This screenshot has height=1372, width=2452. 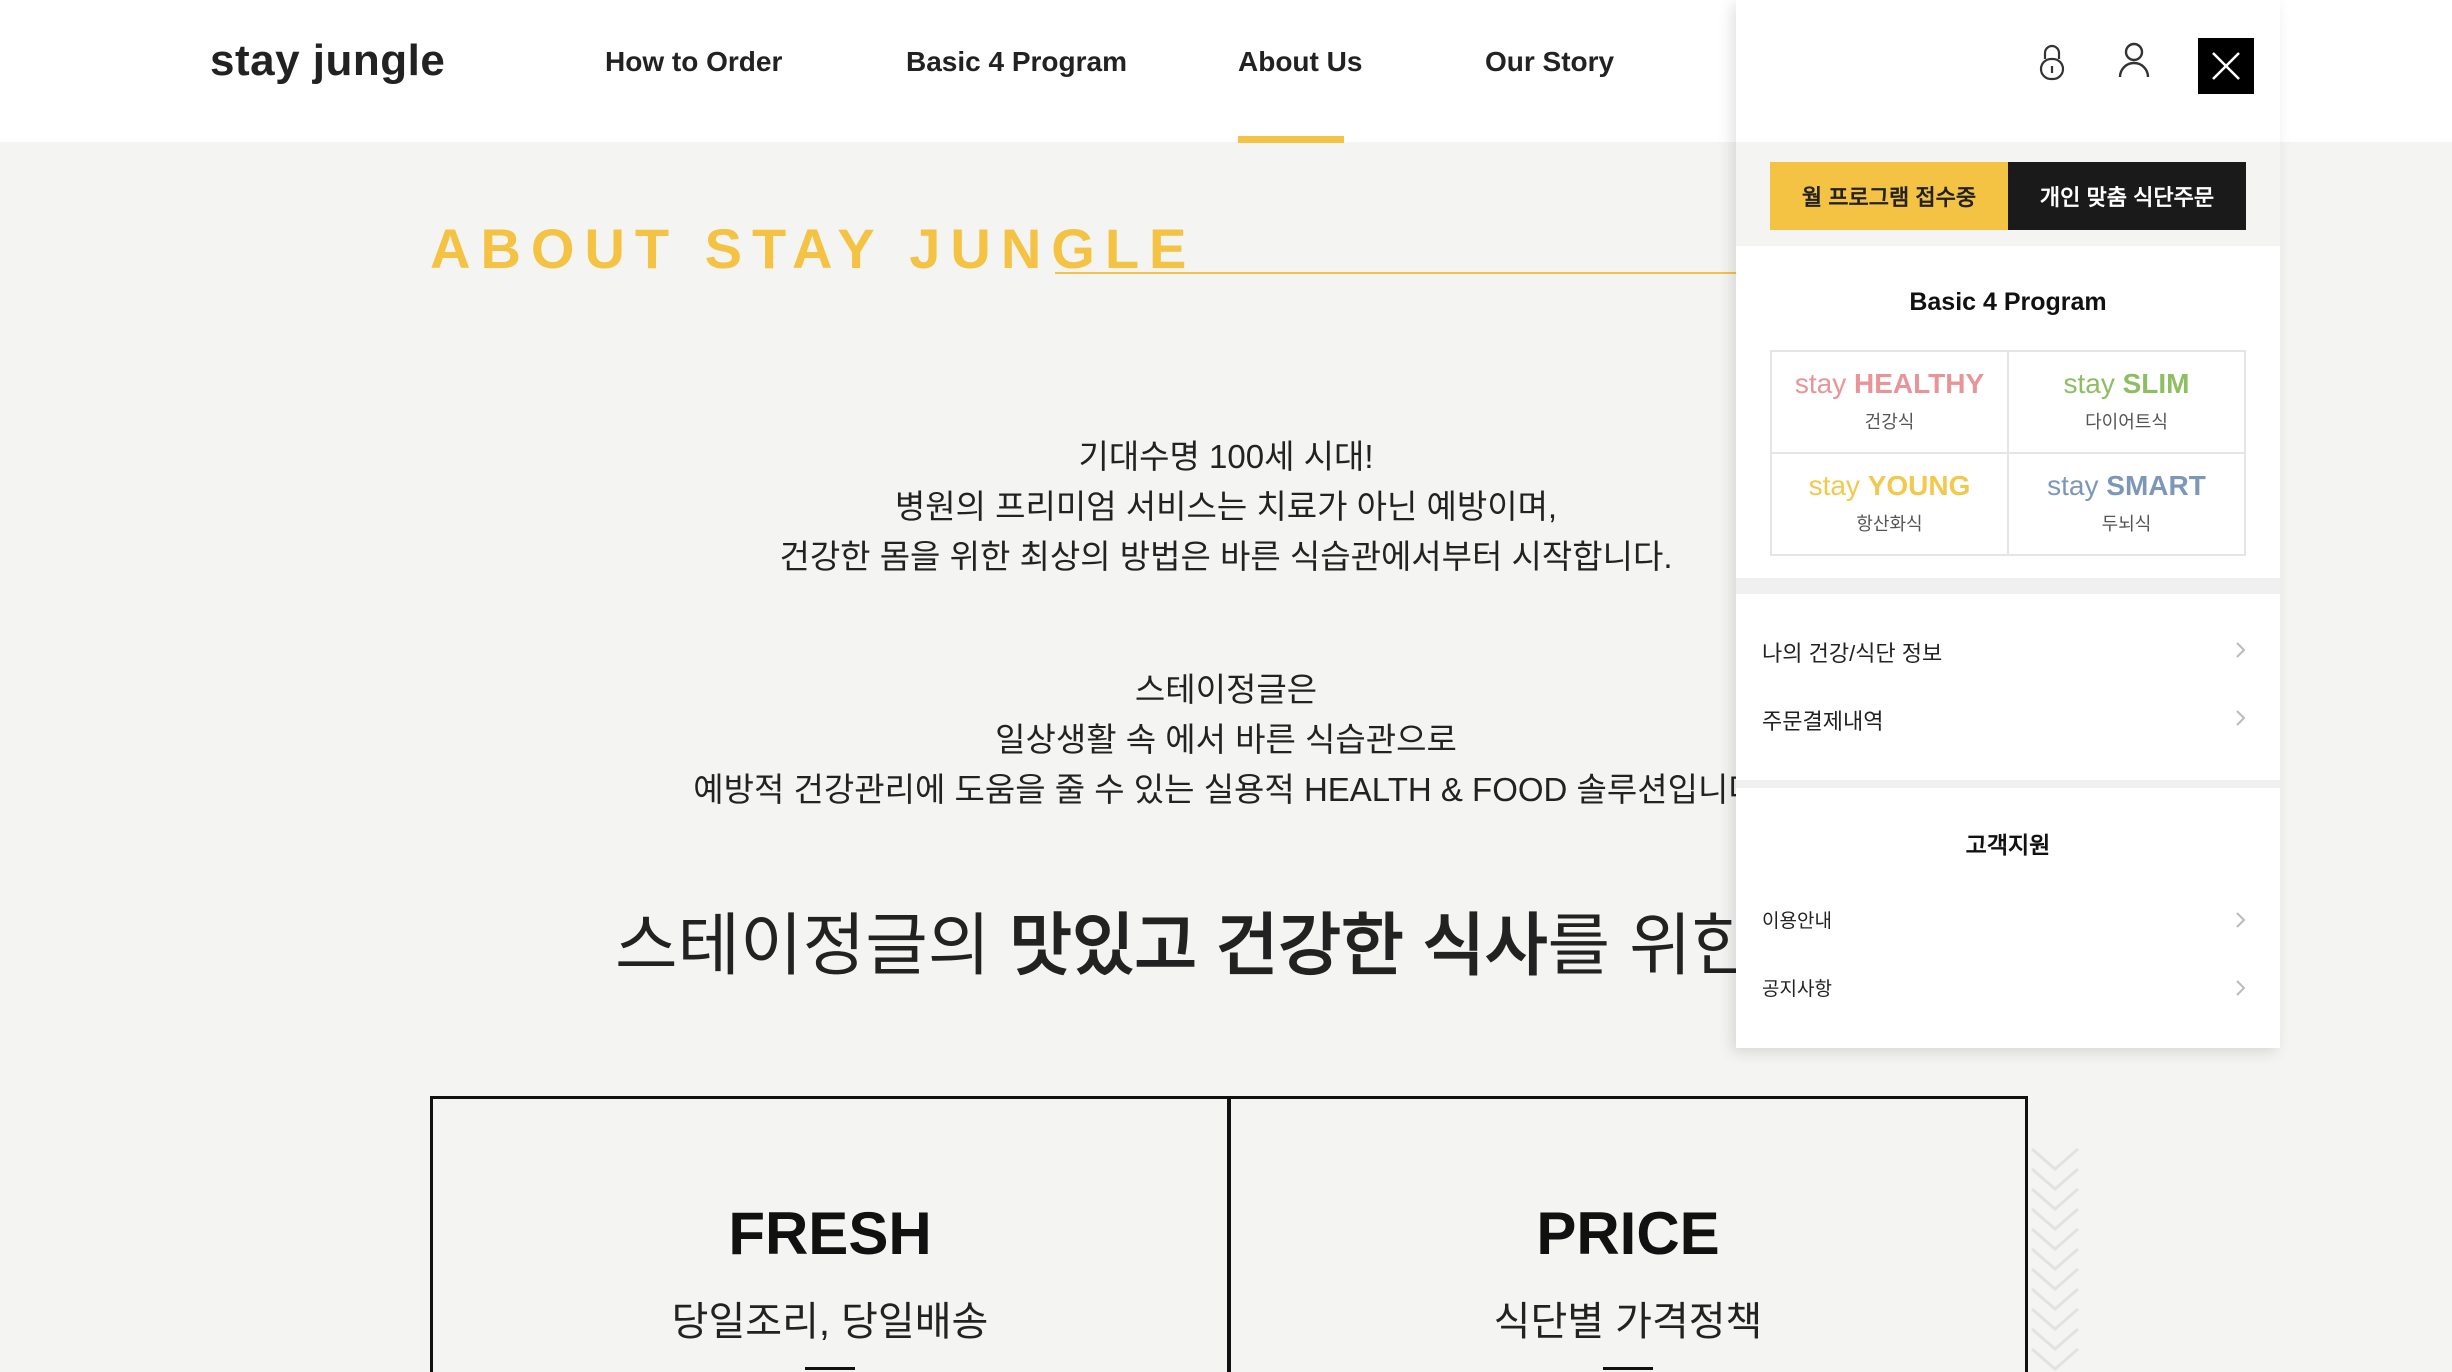 I want to click on program-keyword: SMART, so click(x=2156, y=485).